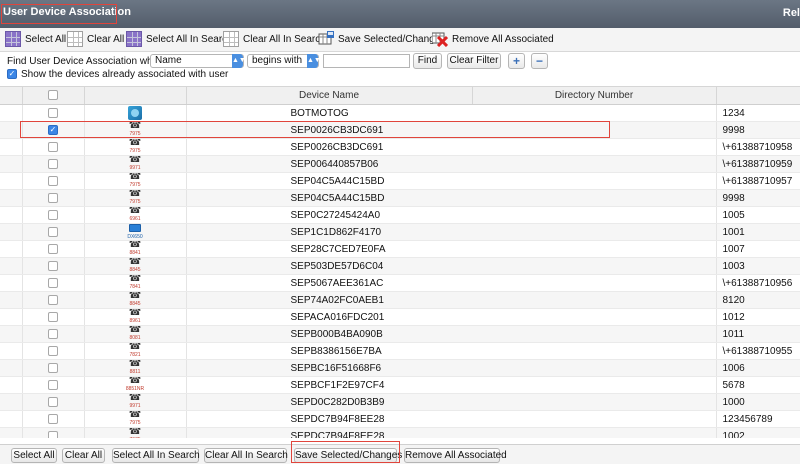 The image size is (800, 464). Describe the element at coordinates (451, 385) in the screenshot. I see `device-name-cell: SEPBCF1F2E97CF4` at that location.